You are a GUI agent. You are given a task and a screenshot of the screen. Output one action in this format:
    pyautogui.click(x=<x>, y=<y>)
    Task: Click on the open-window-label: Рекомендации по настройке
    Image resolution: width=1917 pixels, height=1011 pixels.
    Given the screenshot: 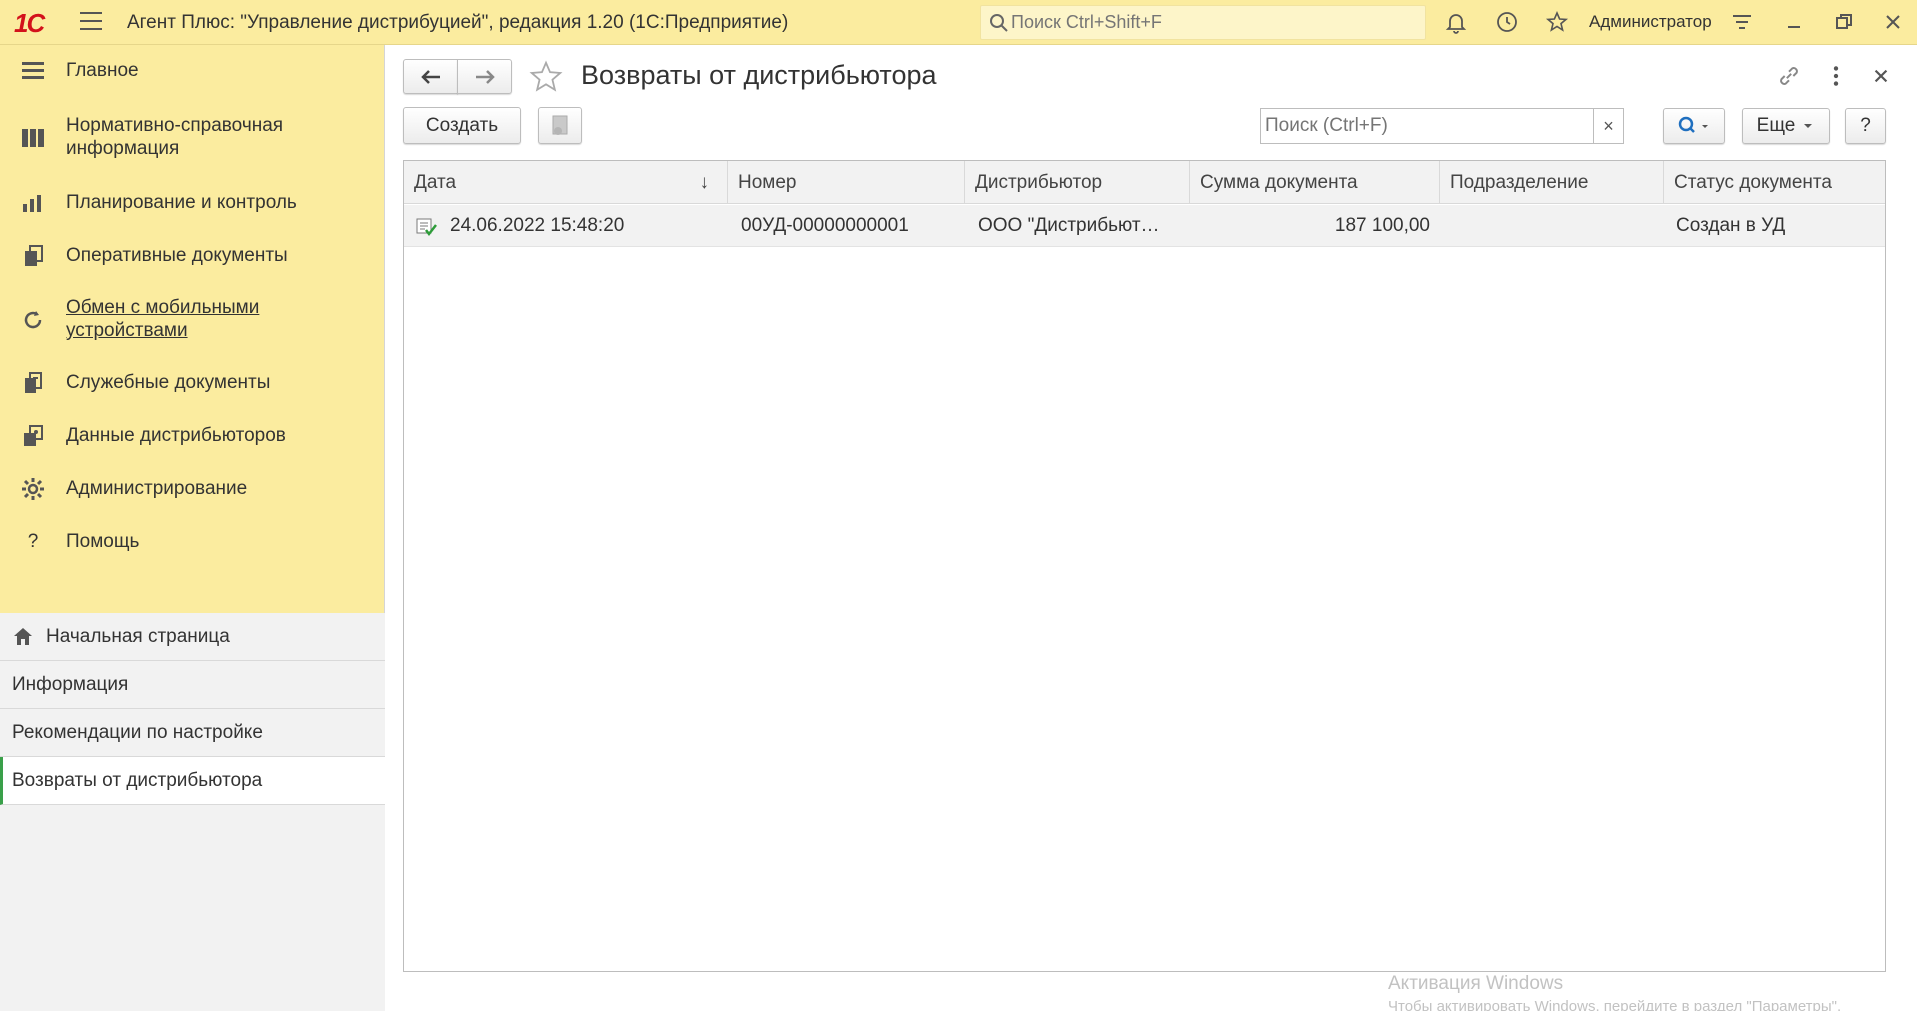 What is the action you would take?
    pyautogui.click(x=137, y=732)
    